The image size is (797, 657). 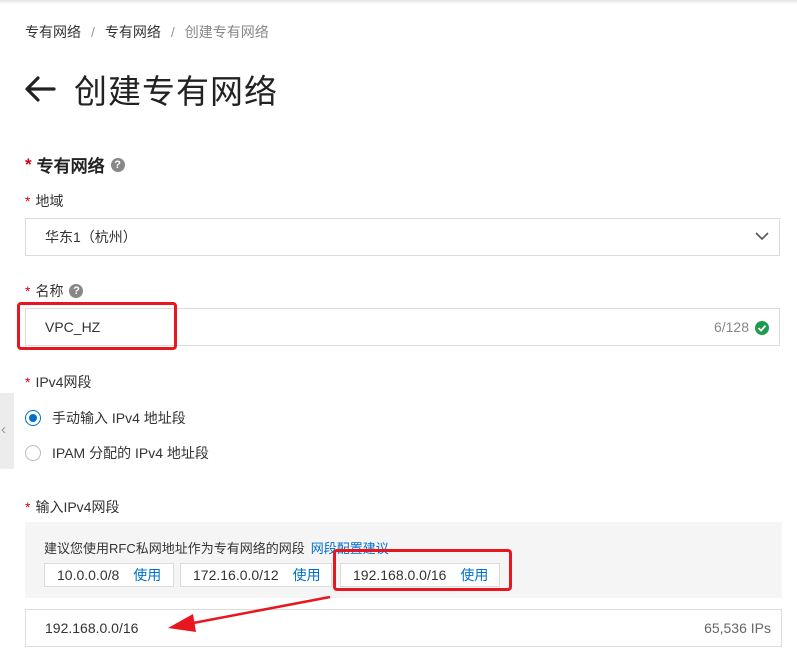 What do you see at coordinates (49, 201) in the screenshot?
I see `region-label-text: 地域` at bounding box center [49, 201].